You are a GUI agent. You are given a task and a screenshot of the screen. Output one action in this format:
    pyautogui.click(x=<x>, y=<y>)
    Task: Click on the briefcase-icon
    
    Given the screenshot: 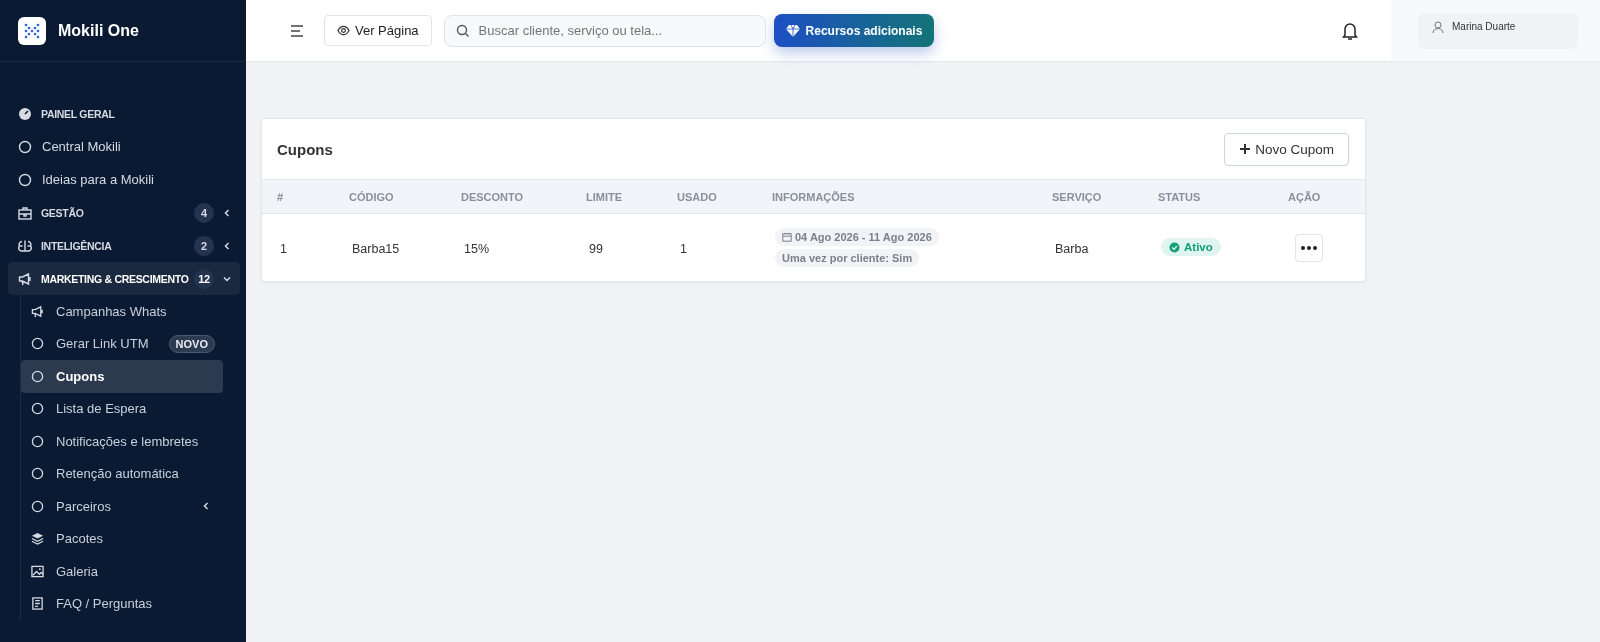 What is the action you would take?
    pyautogui.click(x=25, y=212)
    